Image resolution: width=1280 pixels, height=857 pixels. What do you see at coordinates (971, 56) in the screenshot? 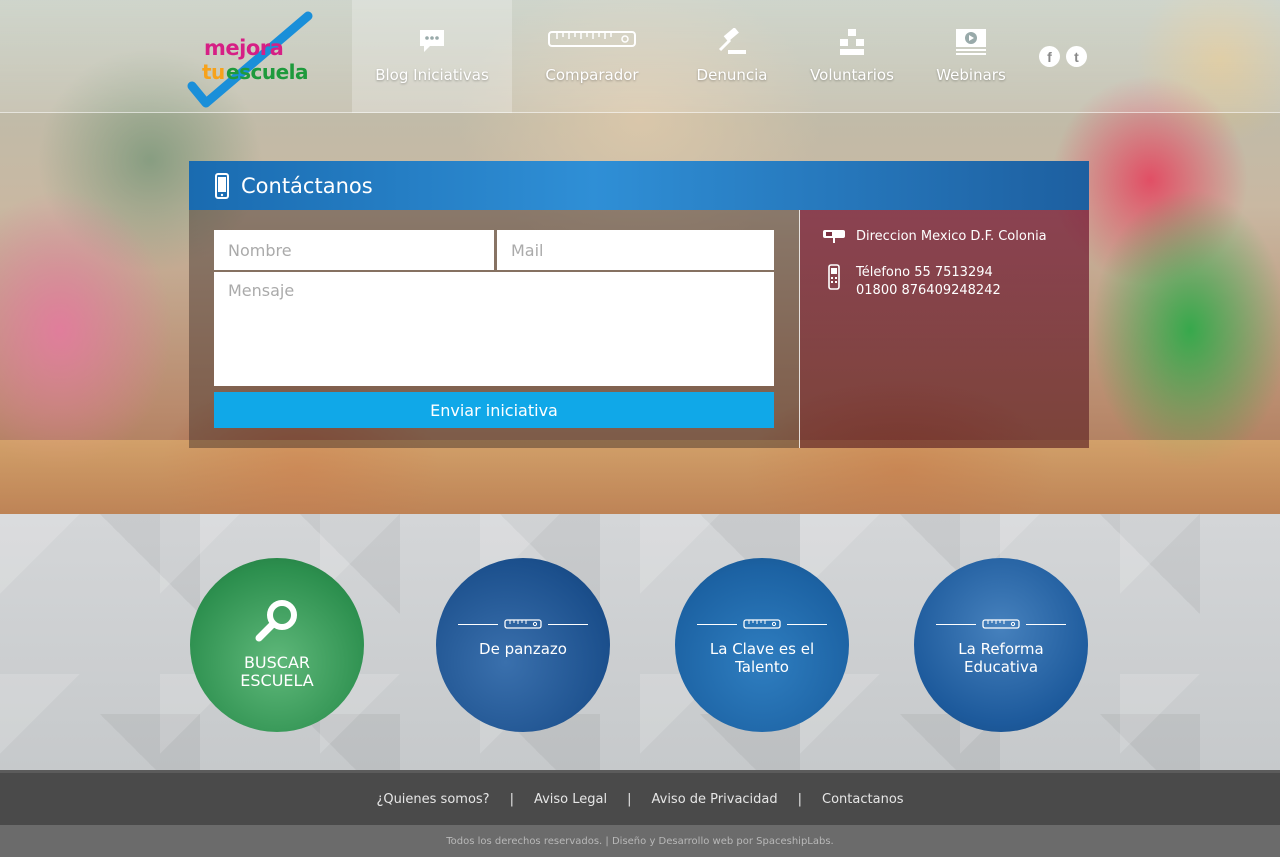
I see `nav-item-webinars: Webinars` at bounding box center [971, 56].